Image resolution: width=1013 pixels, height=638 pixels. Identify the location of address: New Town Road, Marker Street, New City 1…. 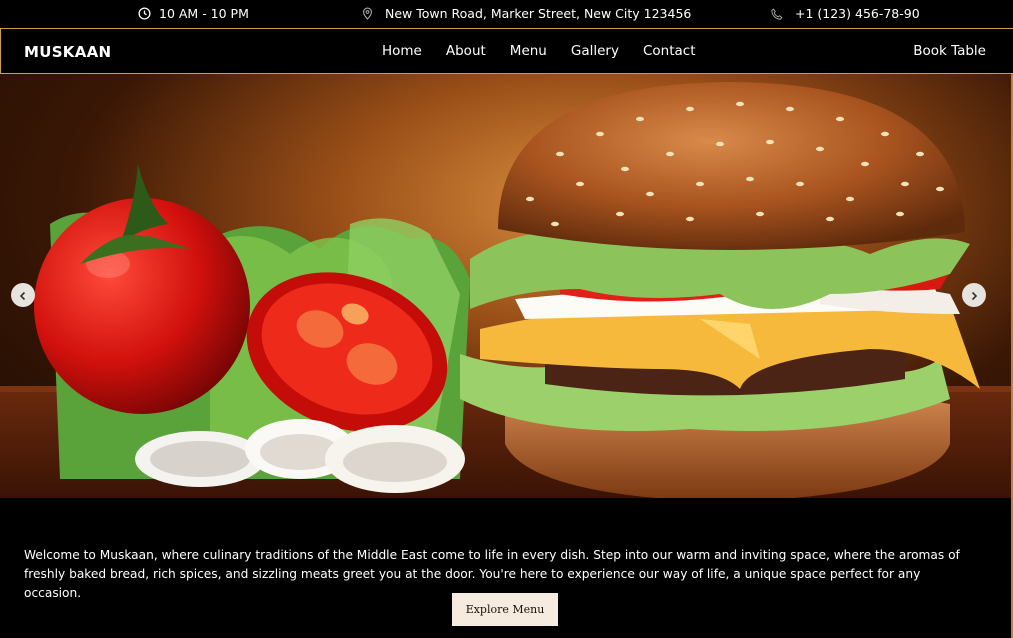
(526, 13).